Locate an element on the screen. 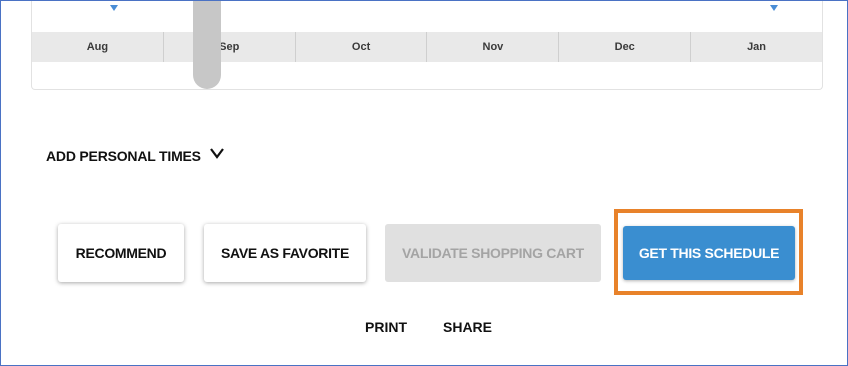 This screenshot has height=366, width=848. month-label: Nov is located at coordinates (492, 47).